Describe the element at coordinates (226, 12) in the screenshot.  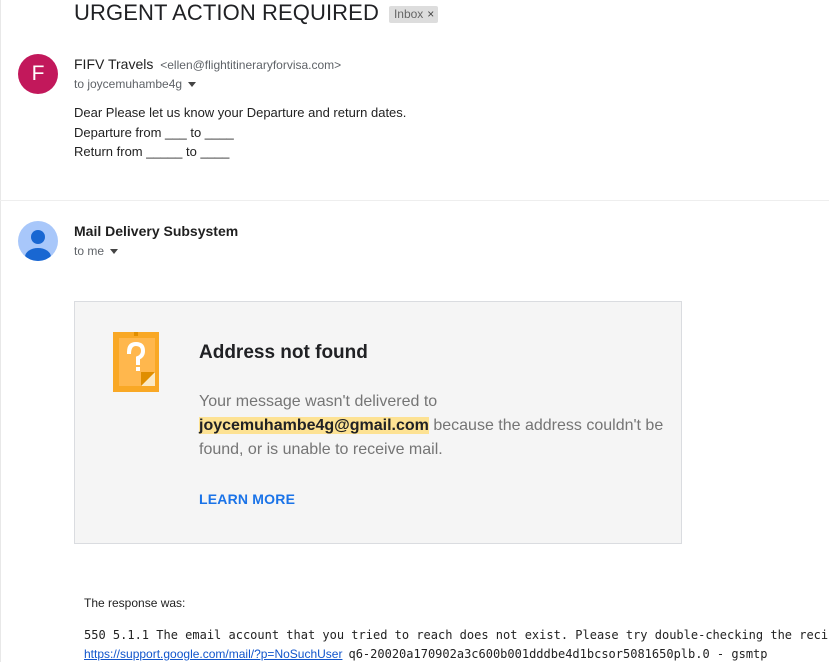
I see `email-subject: URGENT ACTION REQUIRED` at that location.